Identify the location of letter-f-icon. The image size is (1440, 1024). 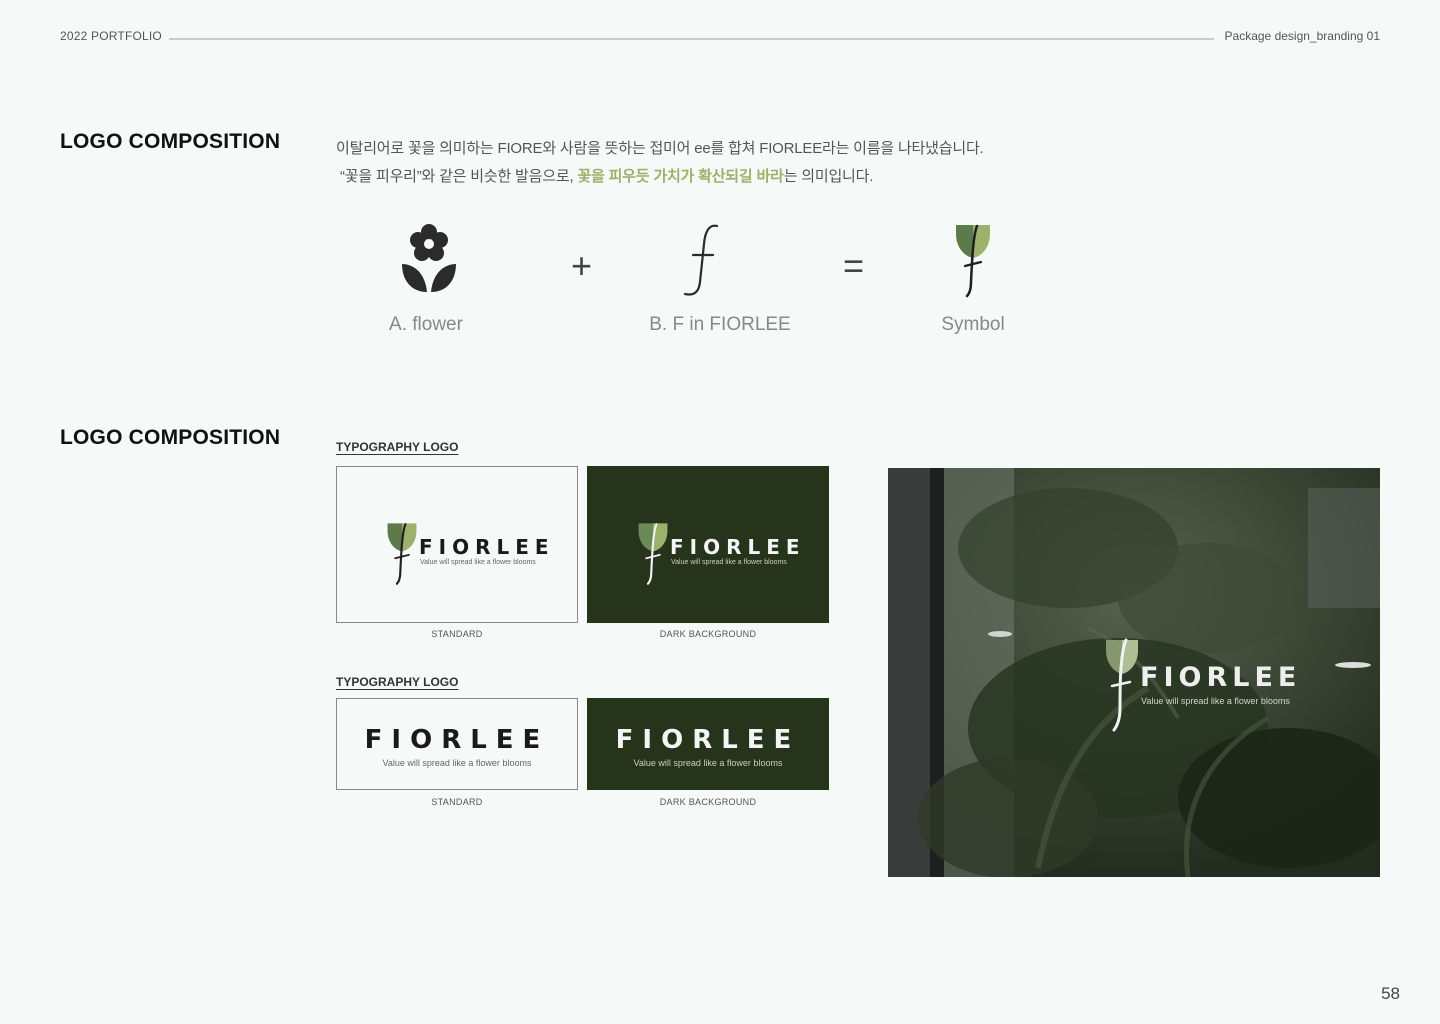
(701, 260).